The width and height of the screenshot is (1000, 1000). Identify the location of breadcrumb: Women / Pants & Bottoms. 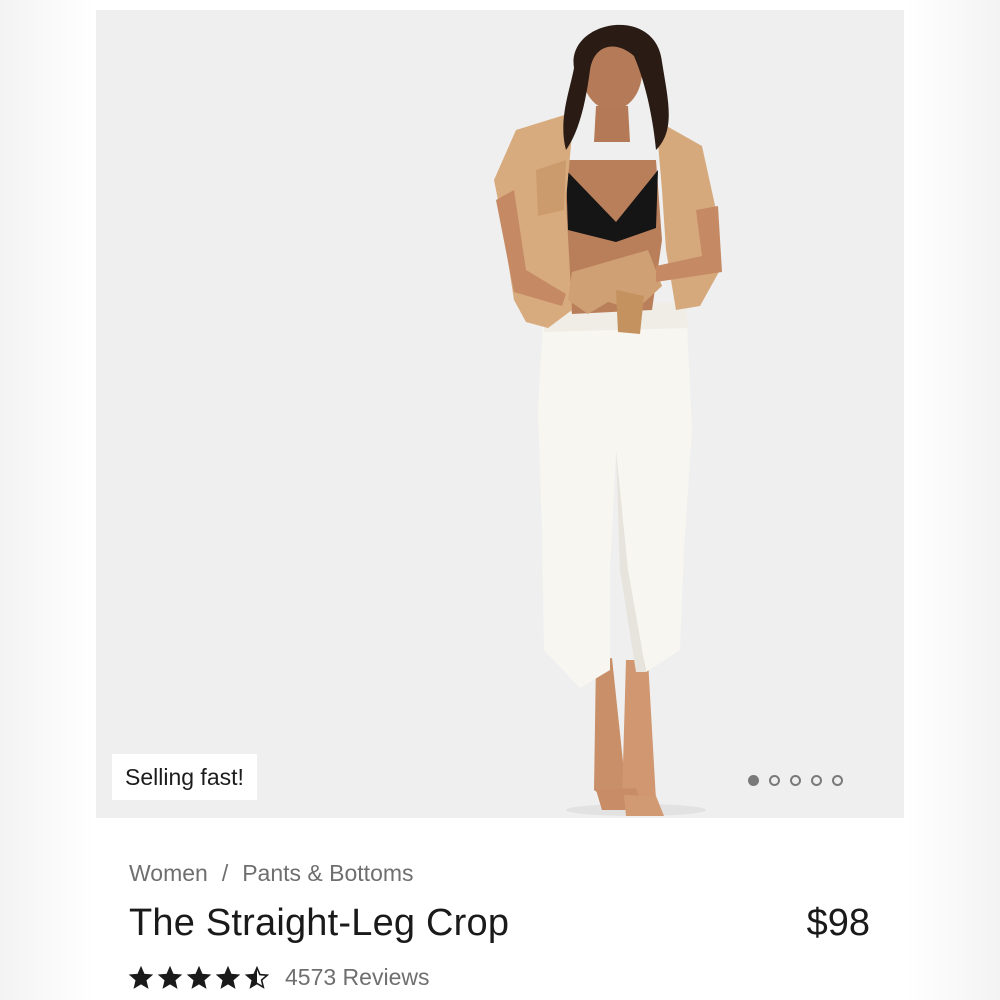
(271, 873).